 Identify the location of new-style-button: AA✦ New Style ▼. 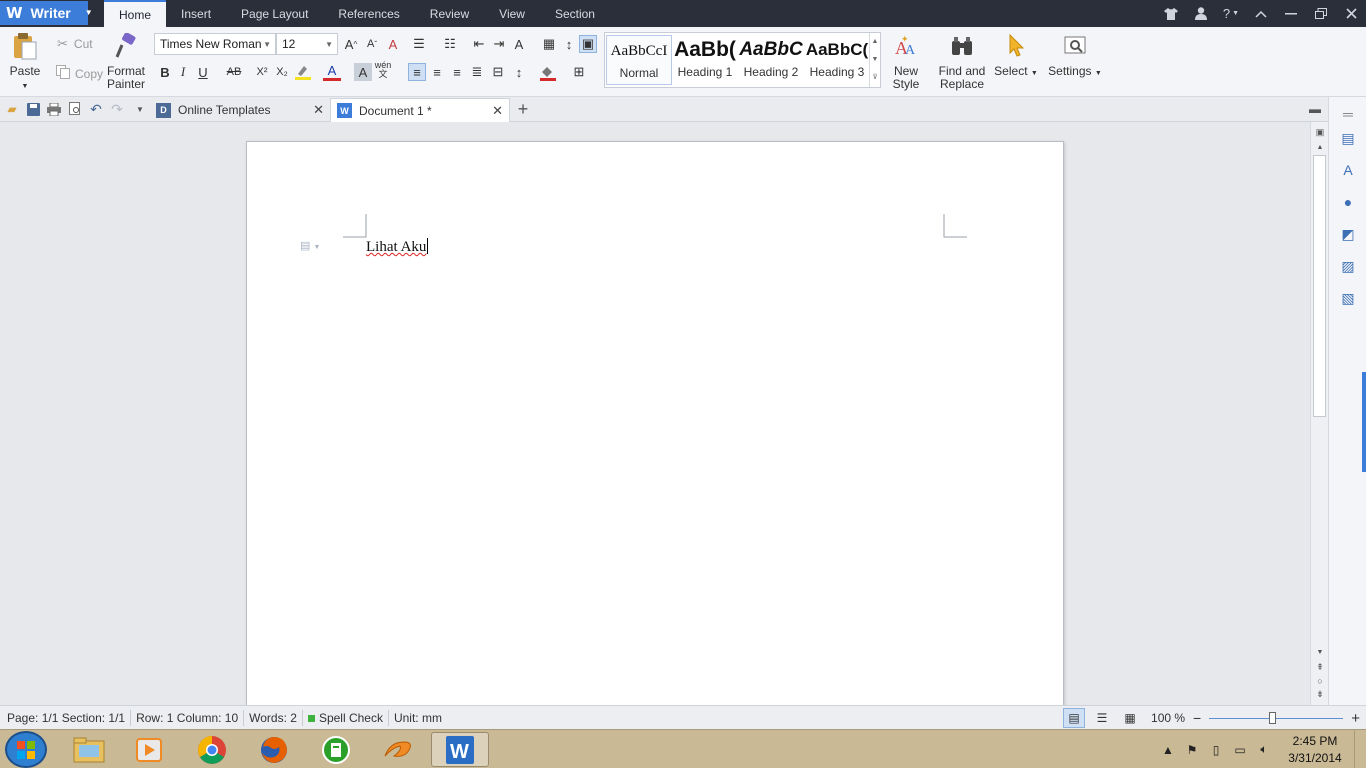
(906, 68).